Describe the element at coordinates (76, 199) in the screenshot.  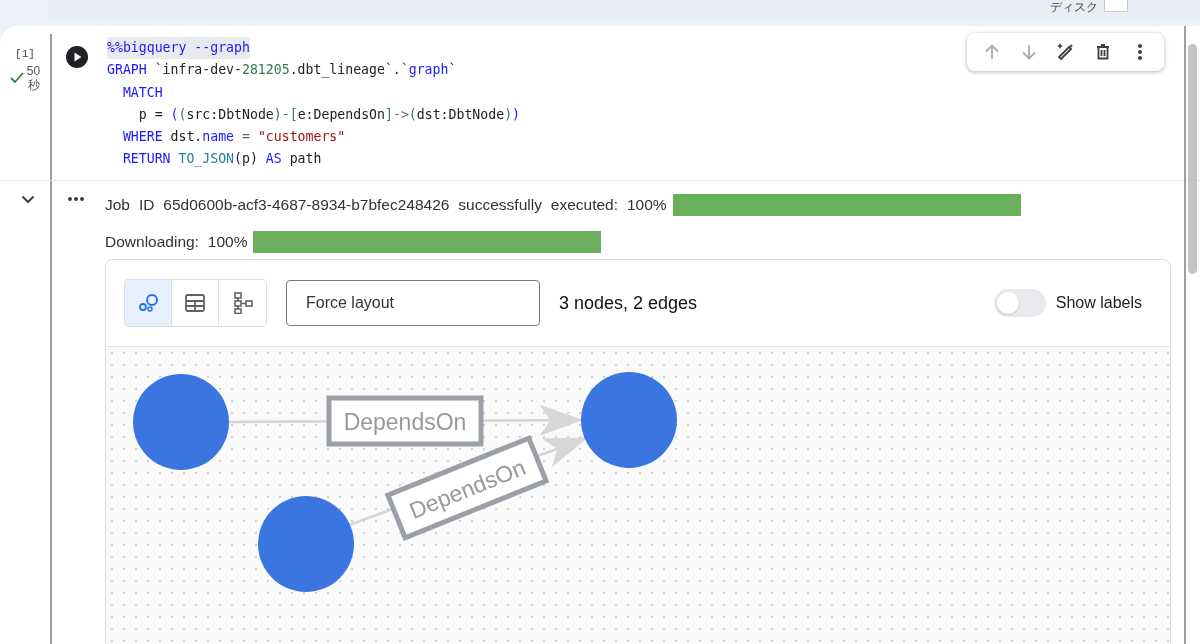
I see `output-menu-icon` at that location.